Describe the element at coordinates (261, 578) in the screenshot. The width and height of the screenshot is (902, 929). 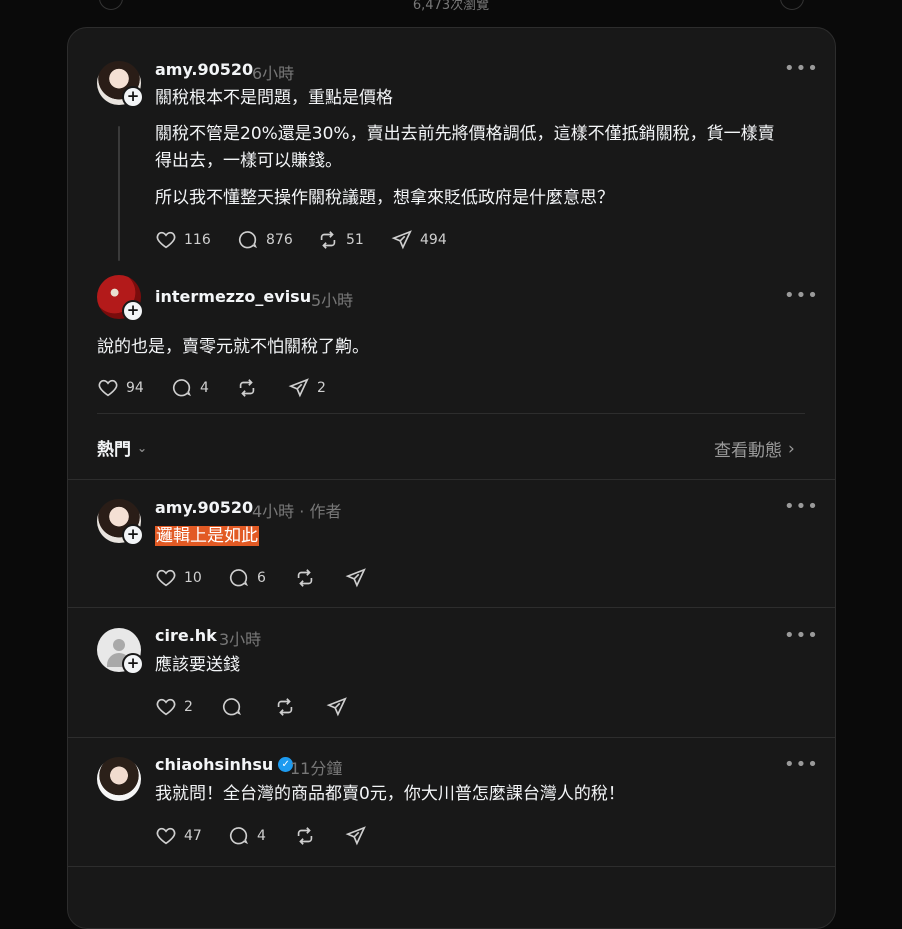
I see `reply-count: 6` at that location.